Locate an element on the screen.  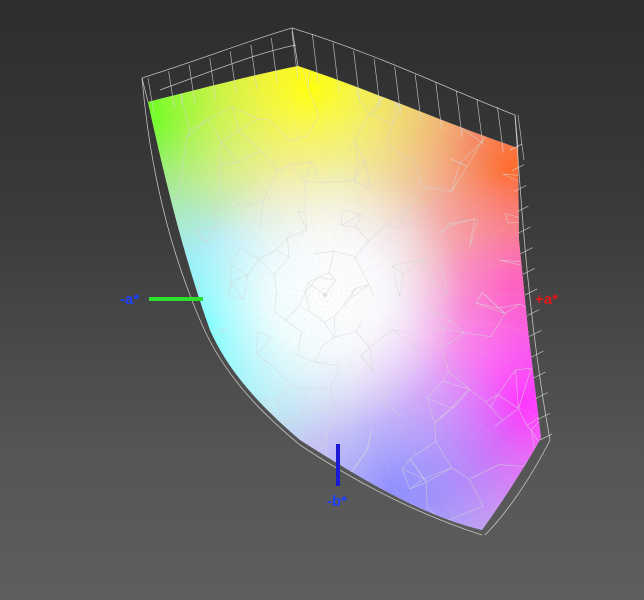
pos-a-axis-label: +a* is located at coordinates (546, 299).